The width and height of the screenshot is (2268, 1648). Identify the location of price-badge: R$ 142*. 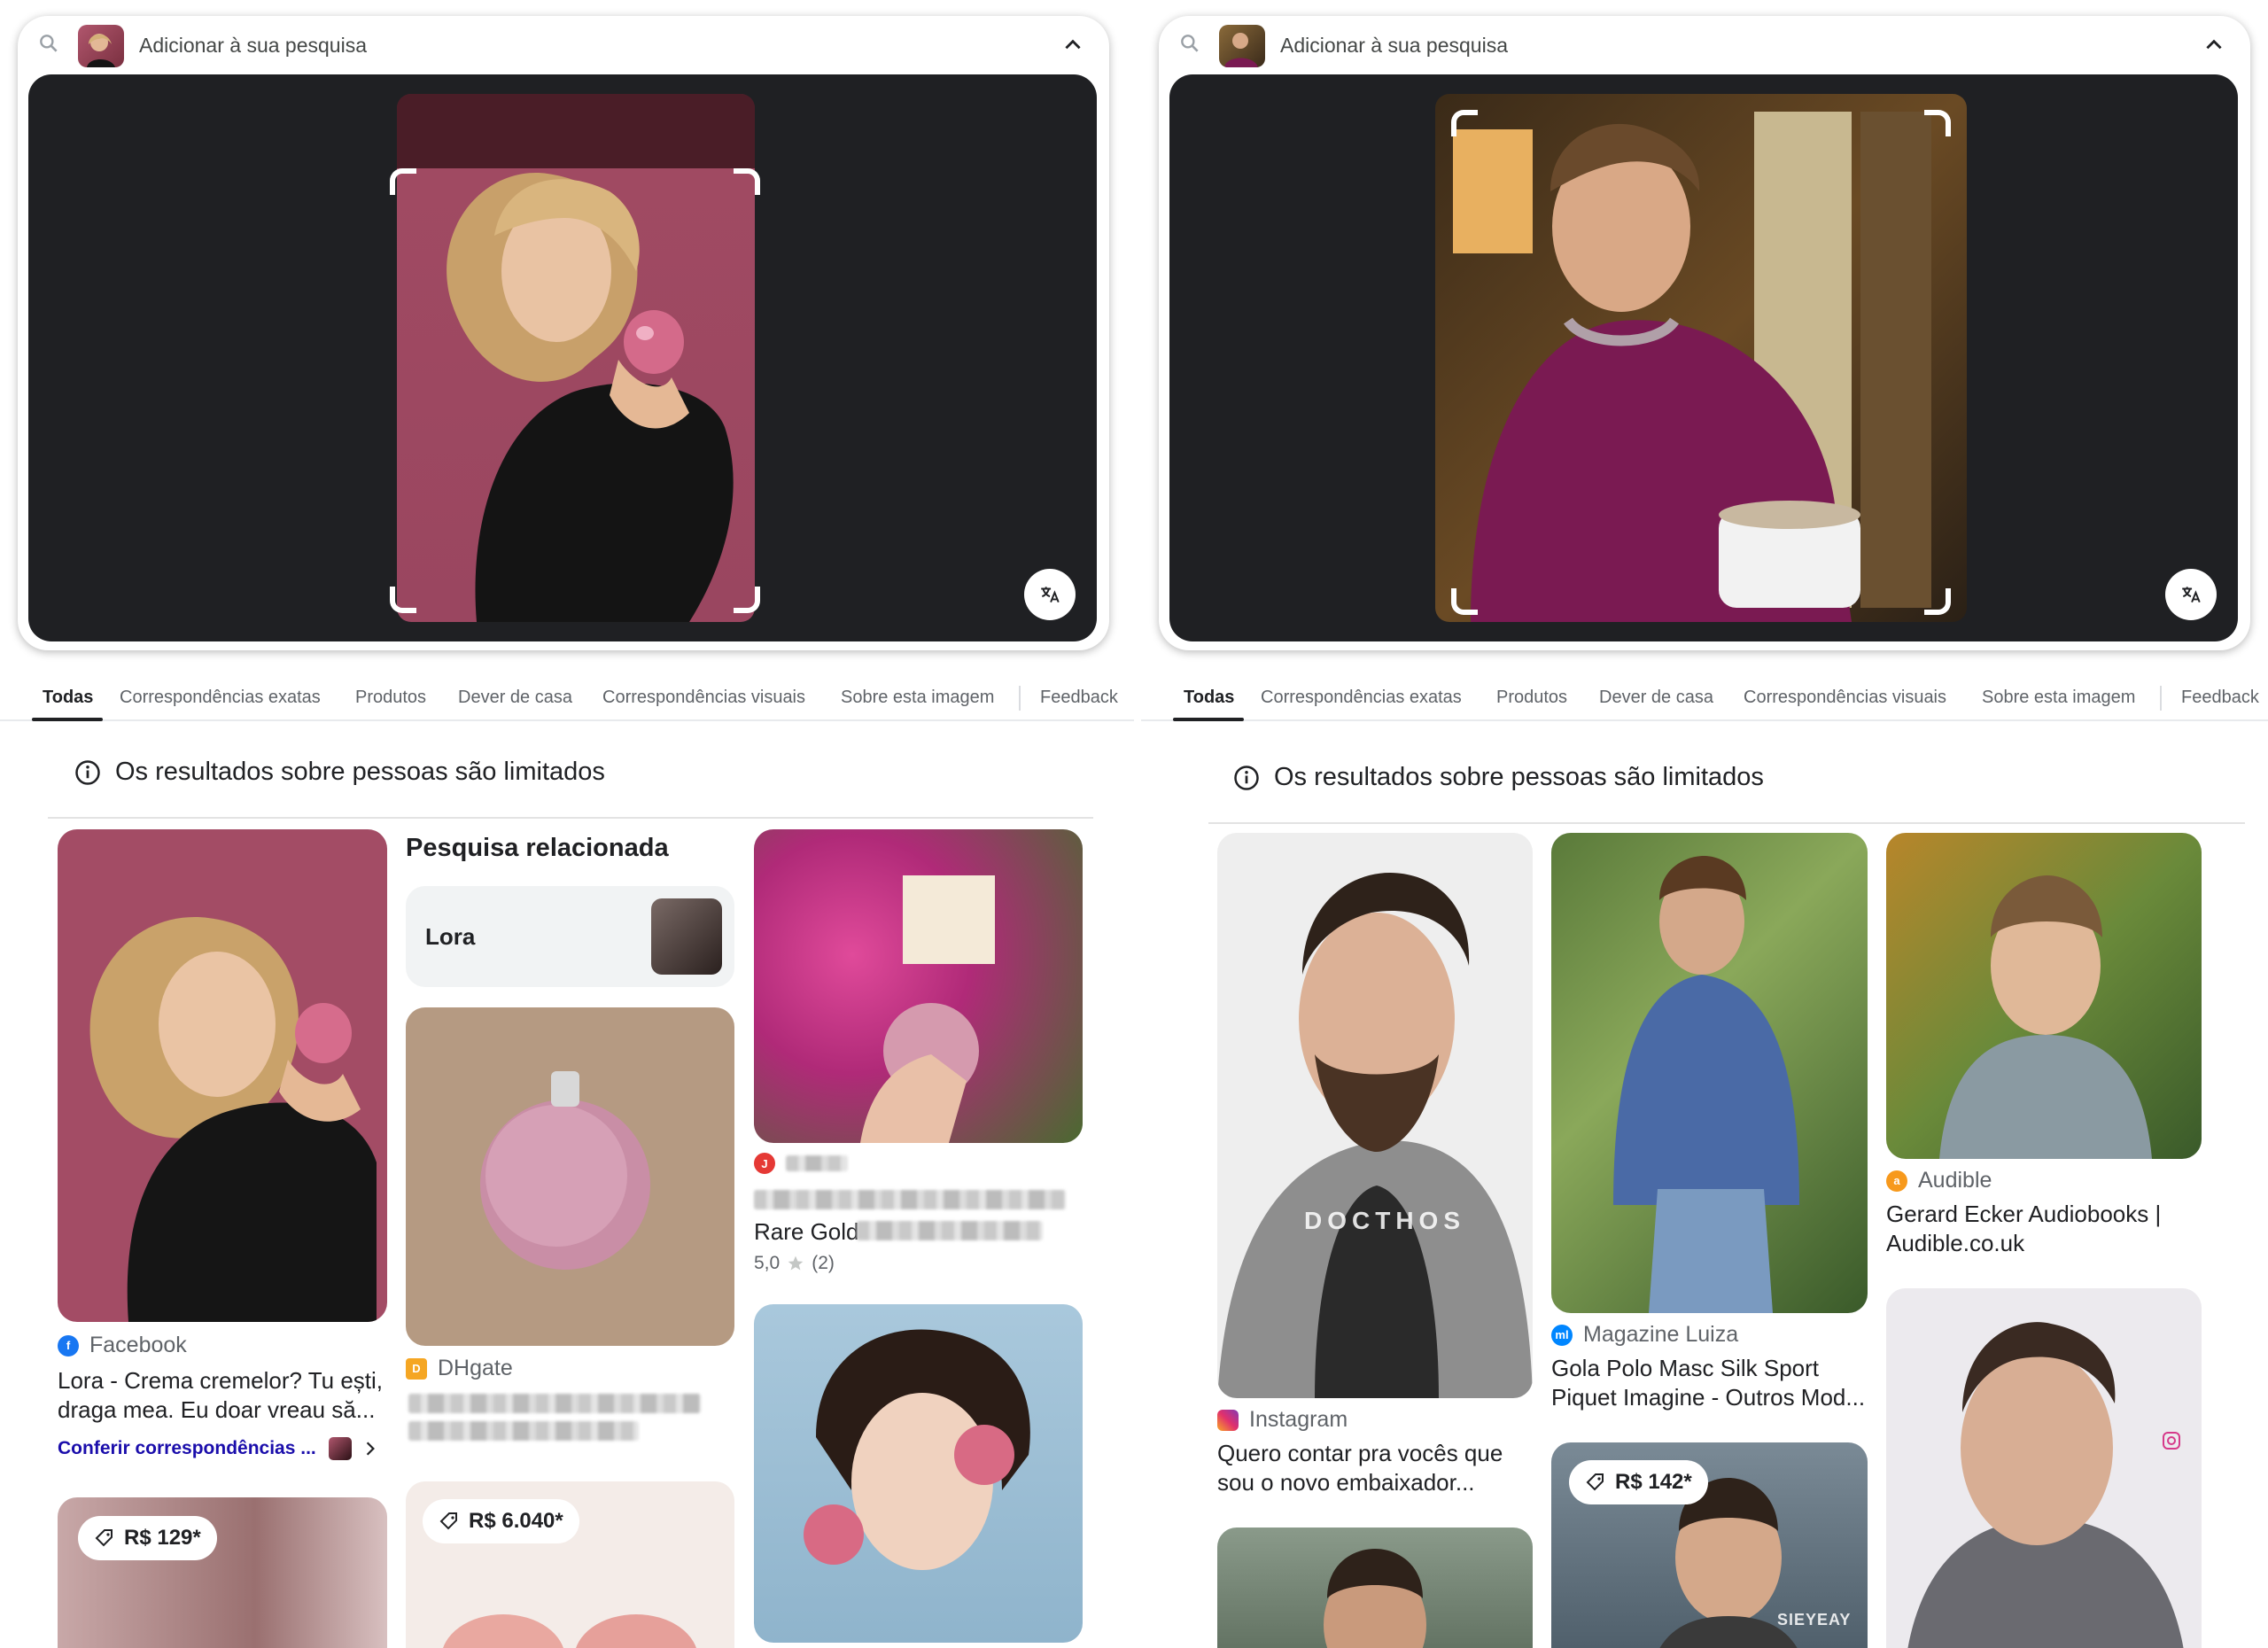
(1638, 1482).